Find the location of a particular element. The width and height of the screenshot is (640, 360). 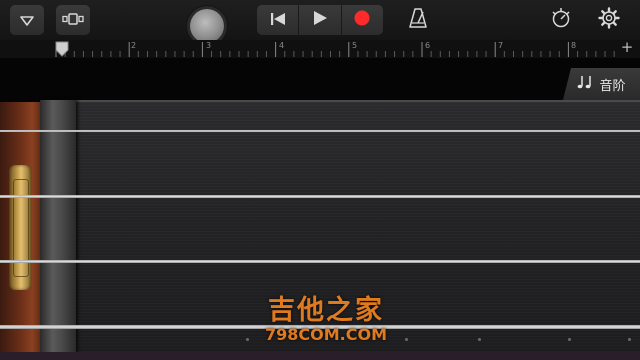

tuner-button is located at coordinates (561, 20).